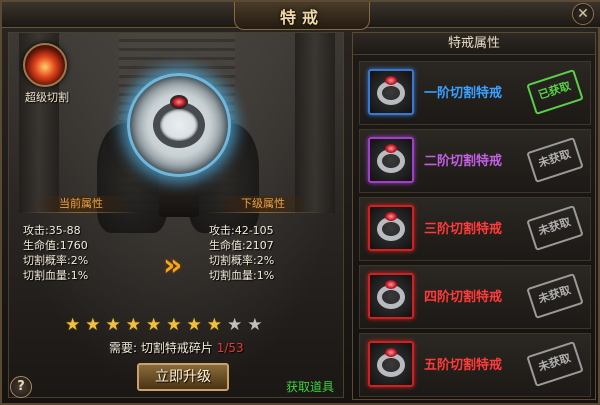 The height and width of the screenshot is (405, 600). What do you see at coordinates (55, 253) in the screenshot?
I see `current-stats: 攻击:35-88 生命值:1760 切割概率:2% 切割血量:1%` at bounding box center [55, 253].